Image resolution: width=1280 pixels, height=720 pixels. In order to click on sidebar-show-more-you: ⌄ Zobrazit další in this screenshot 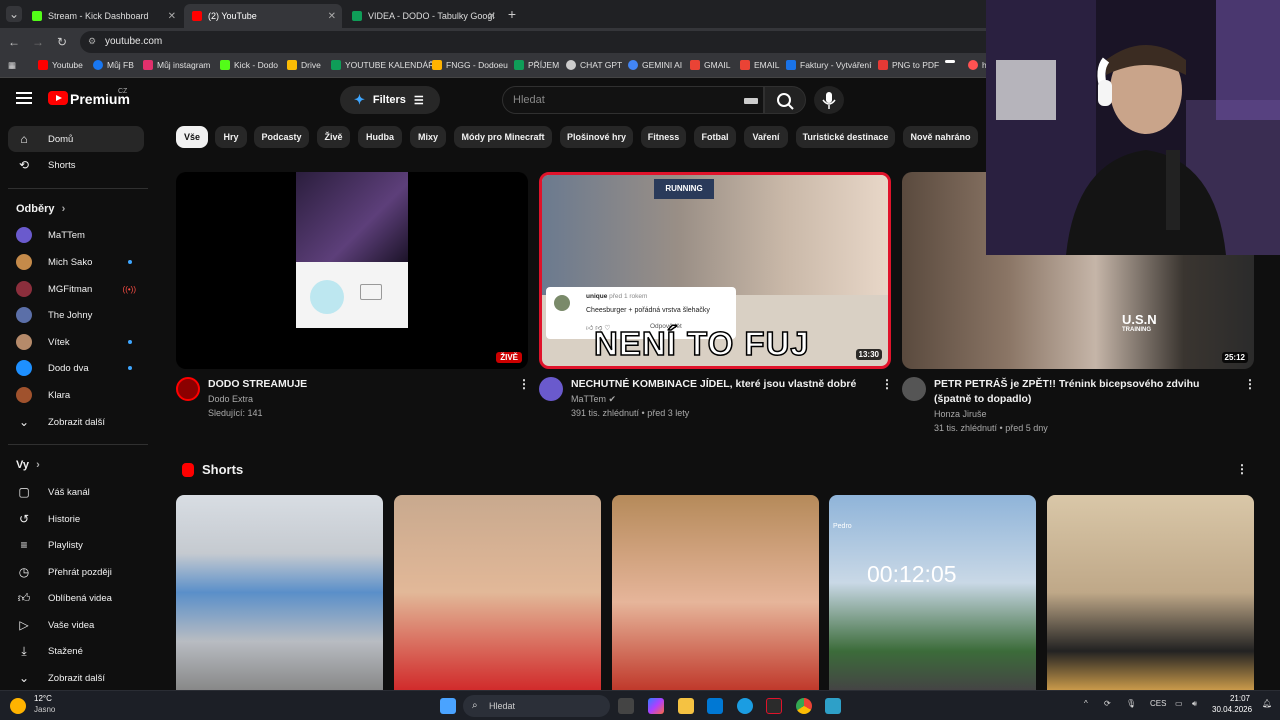, I will do `click(76, 678)`.